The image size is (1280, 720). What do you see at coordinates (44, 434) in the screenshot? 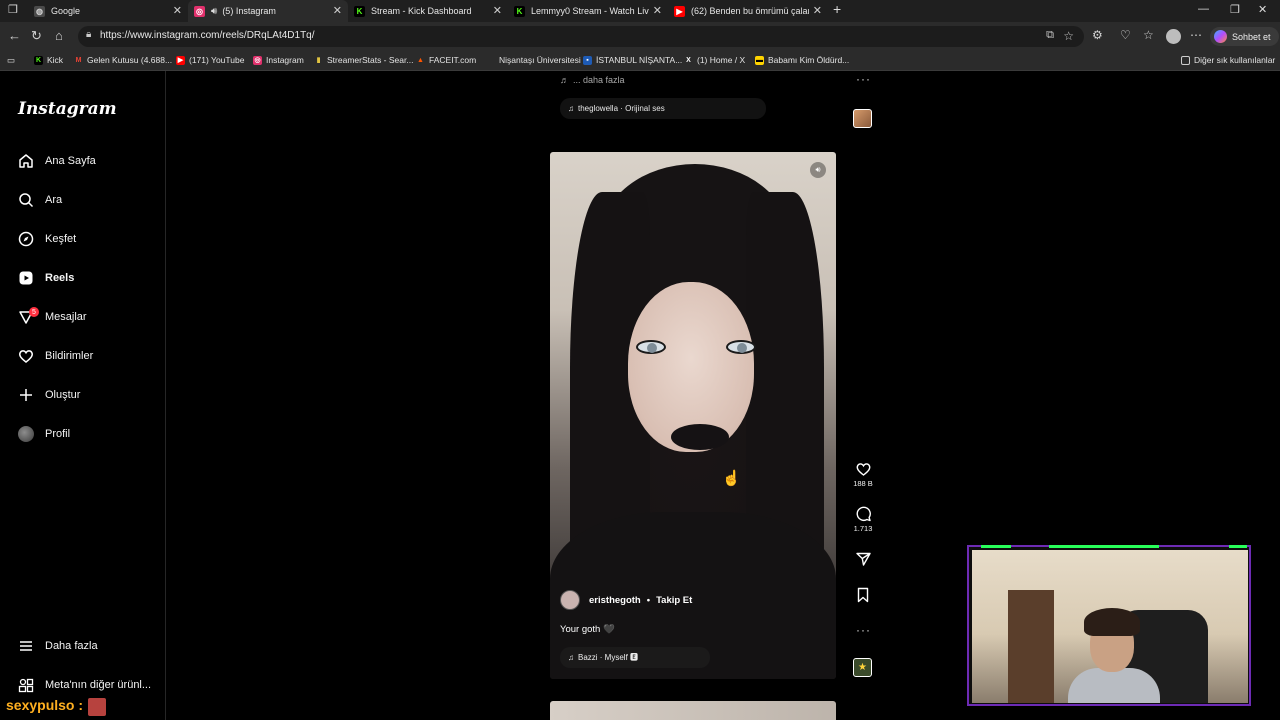
I see `sidebar-item-profile: Profil` at bounding box center [44, 434].